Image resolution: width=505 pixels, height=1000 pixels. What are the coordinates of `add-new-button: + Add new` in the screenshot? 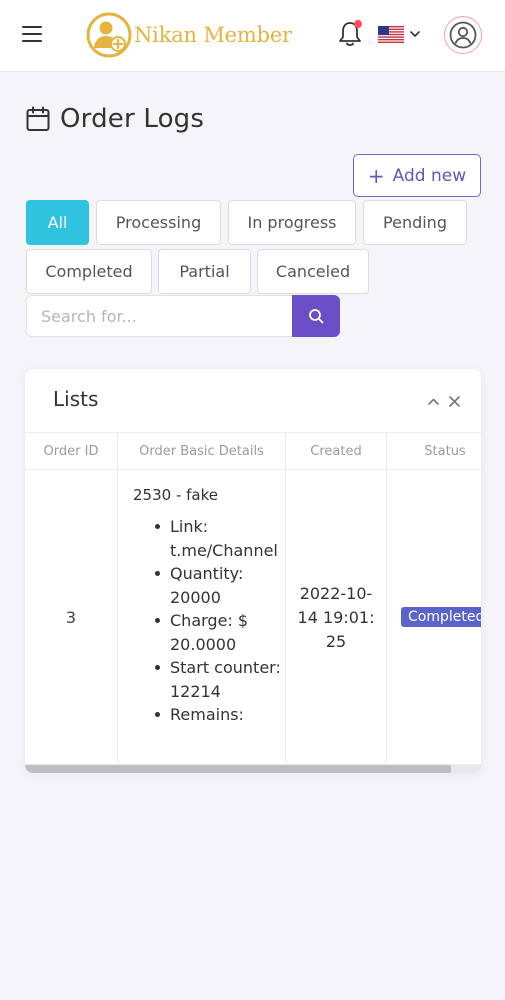 It's located at (417, 175).